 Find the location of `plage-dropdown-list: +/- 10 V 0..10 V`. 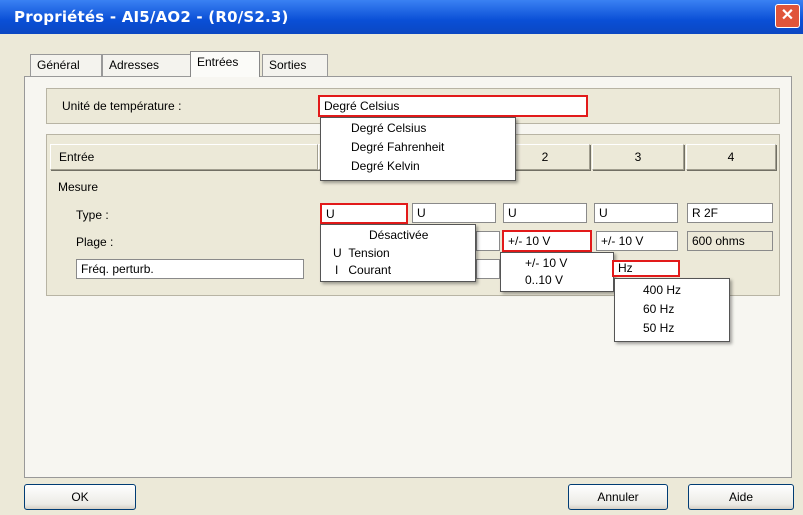

plage-dropdown-list: +/- 10 V 0..10 V is located at coordinates (557, 272).